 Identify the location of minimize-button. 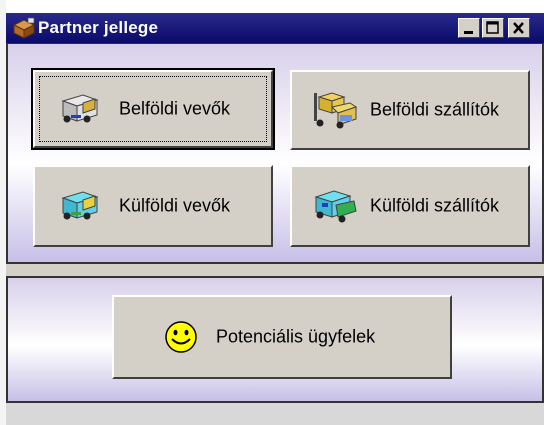
(469, 28).